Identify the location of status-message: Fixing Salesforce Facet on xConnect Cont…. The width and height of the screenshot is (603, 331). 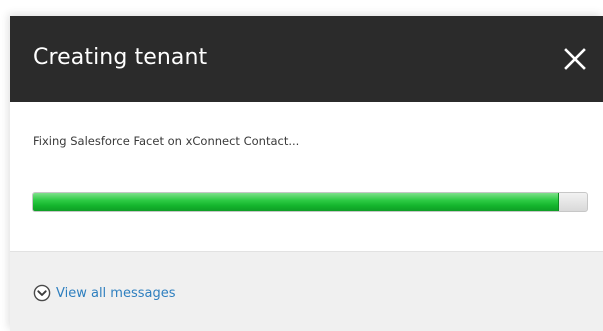
(166, 141).